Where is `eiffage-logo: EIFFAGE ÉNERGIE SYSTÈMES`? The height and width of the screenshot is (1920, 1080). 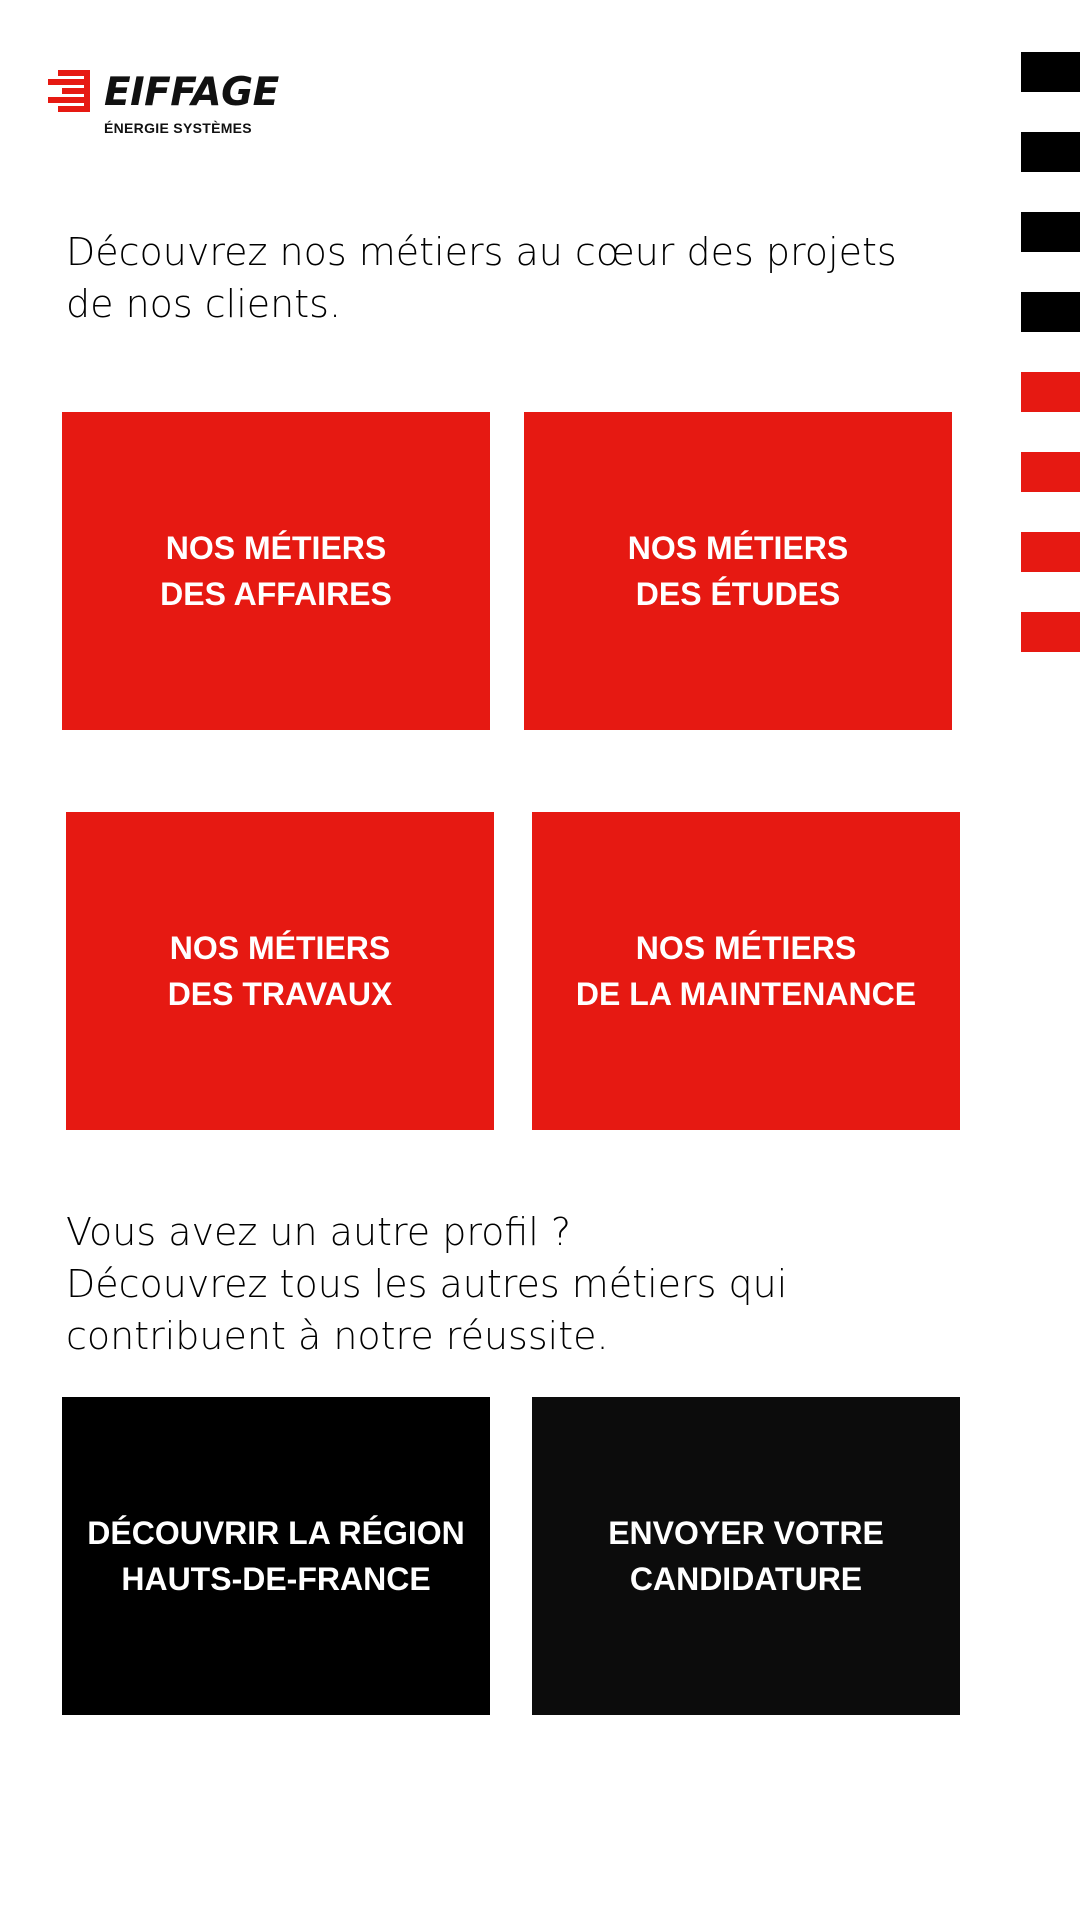 eiffage-logo: EIFFAGE ÉNERGIE SYSTÈMES is located at coordinates (168, 104).